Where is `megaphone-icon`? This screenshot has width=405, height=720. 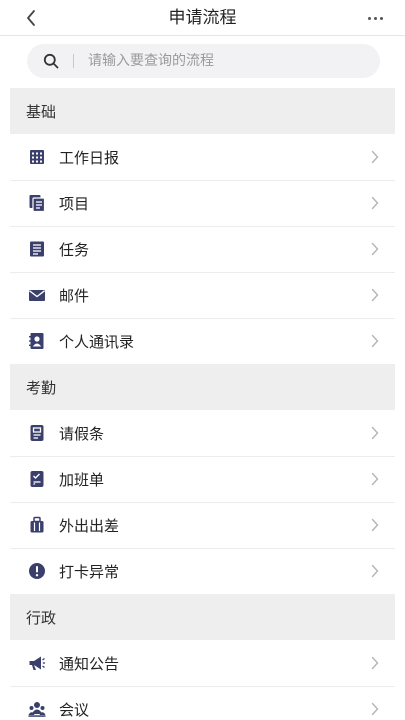 megaphone-icon is located at coordinates (37, 663).